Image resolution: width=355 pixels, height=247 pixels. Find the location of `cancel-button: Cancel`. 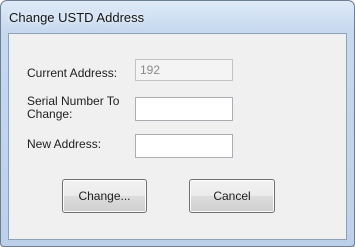

cancel-button: Cancel is located at coordinates (232, 196).